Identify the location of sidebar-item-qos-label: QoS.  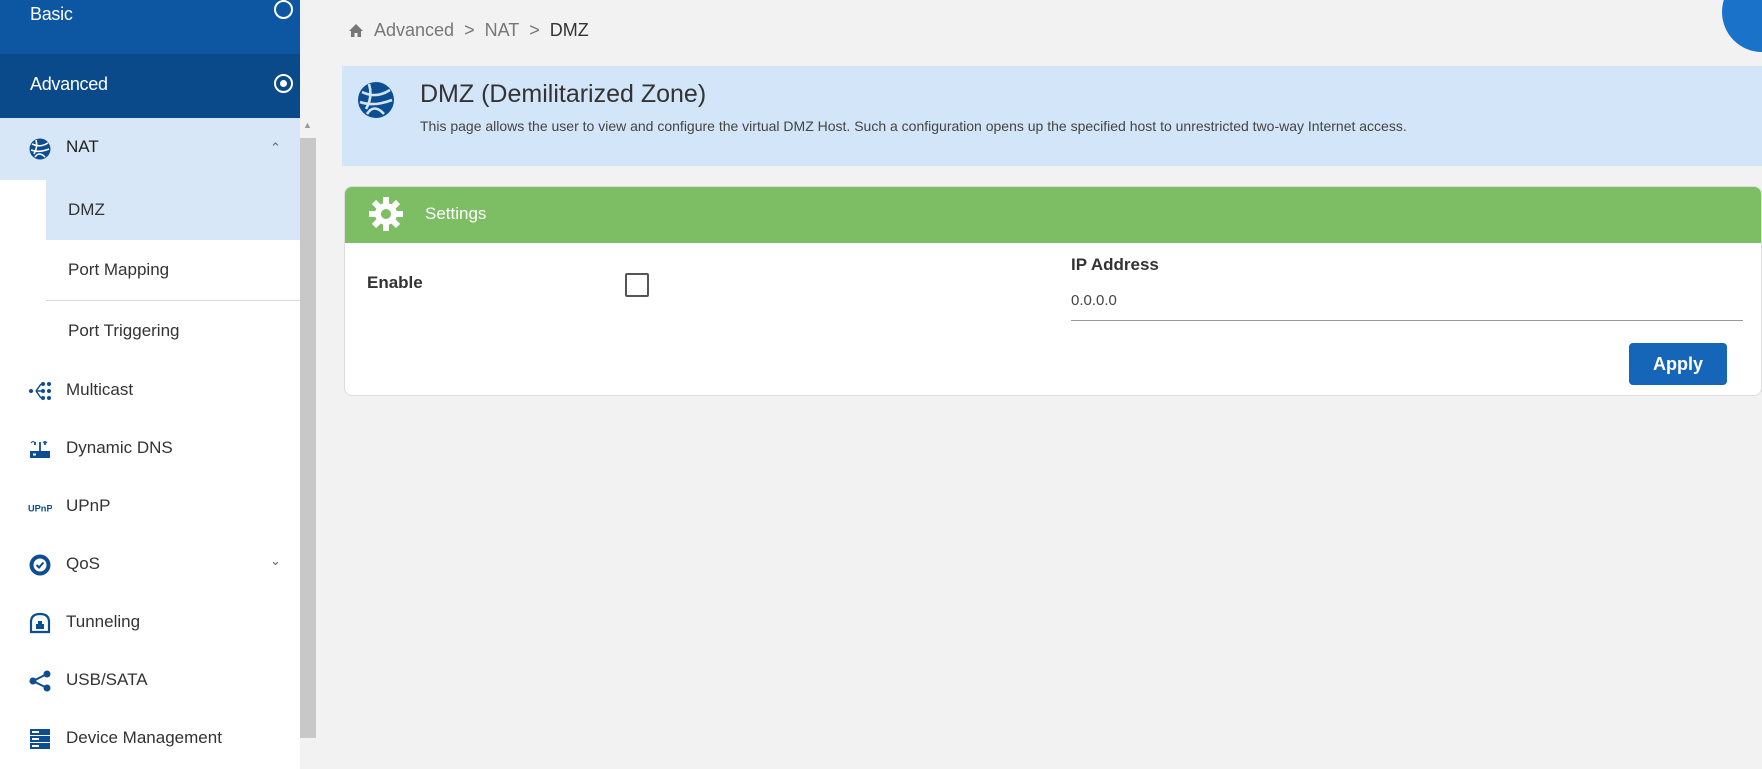
(83, 563).